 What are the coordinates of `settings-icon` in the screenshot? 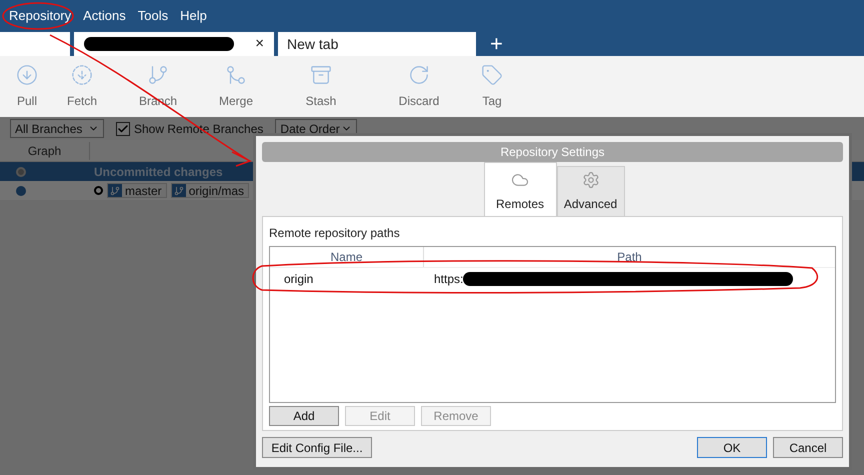 It's located at (591, 180).